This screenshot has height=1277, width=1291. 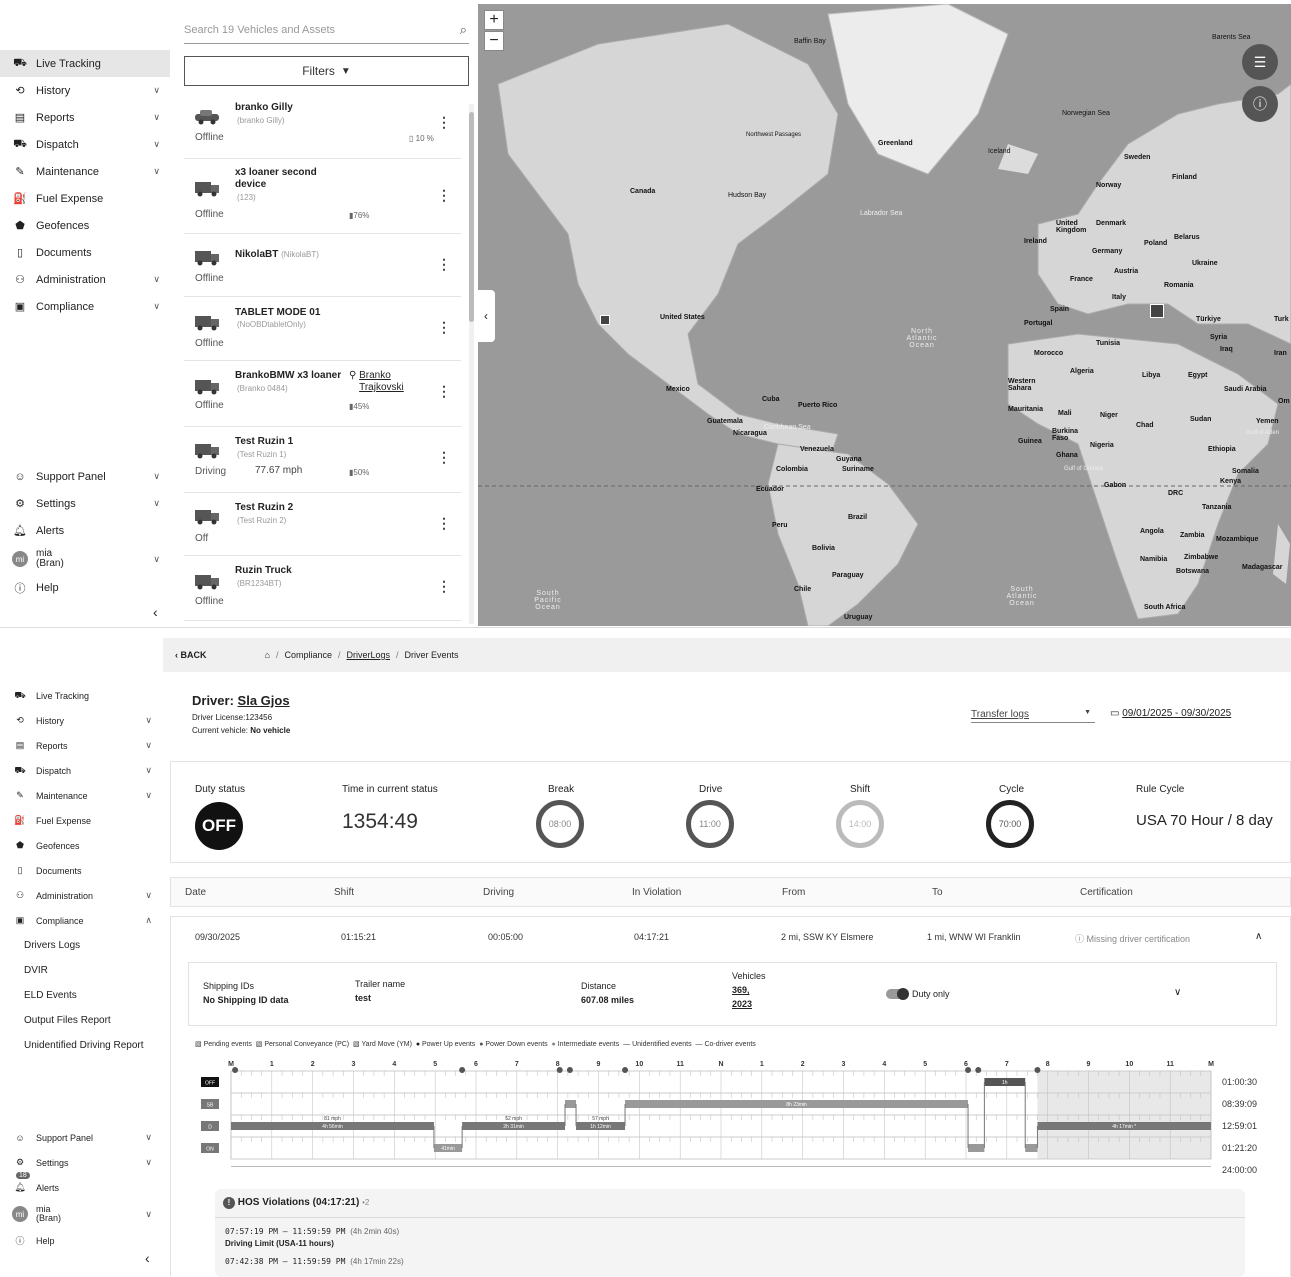 What do you see at coordinates (418, 1044) in the screenshot?
I see `power-up-icon: ●` at bounding box center [418, 1044].